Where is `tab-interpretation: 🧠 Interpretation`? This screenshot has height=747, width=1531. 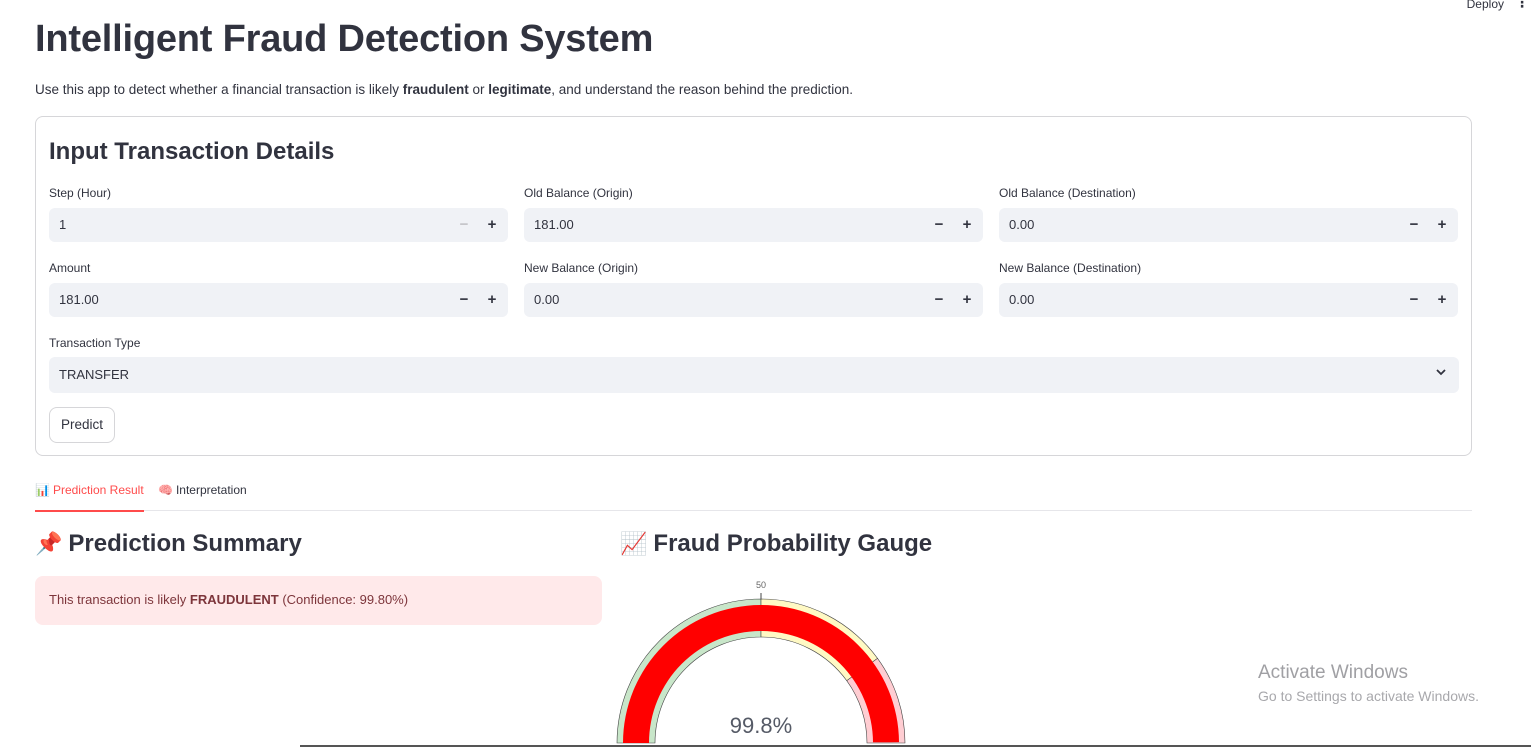 tab-interpretation: 🧠 Interpretation is located at coordinates (202, 495).